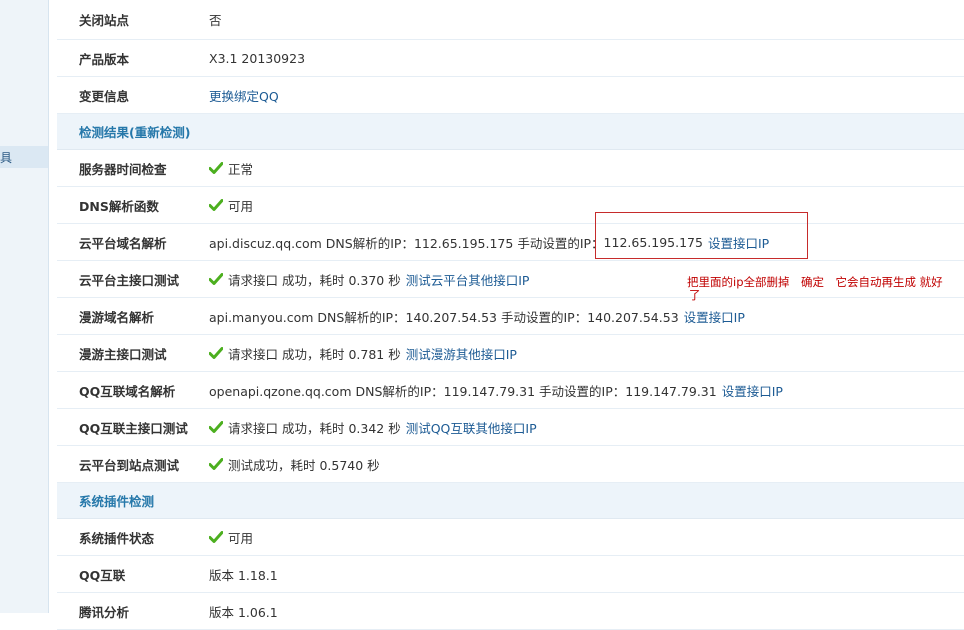 This screenshot has height=630, width=964. What do you see at coordinates (244, 95) in the screenshot?
I see `change-bind-qq-link: 更换绑定QQ` at bounding box center [244, 95].